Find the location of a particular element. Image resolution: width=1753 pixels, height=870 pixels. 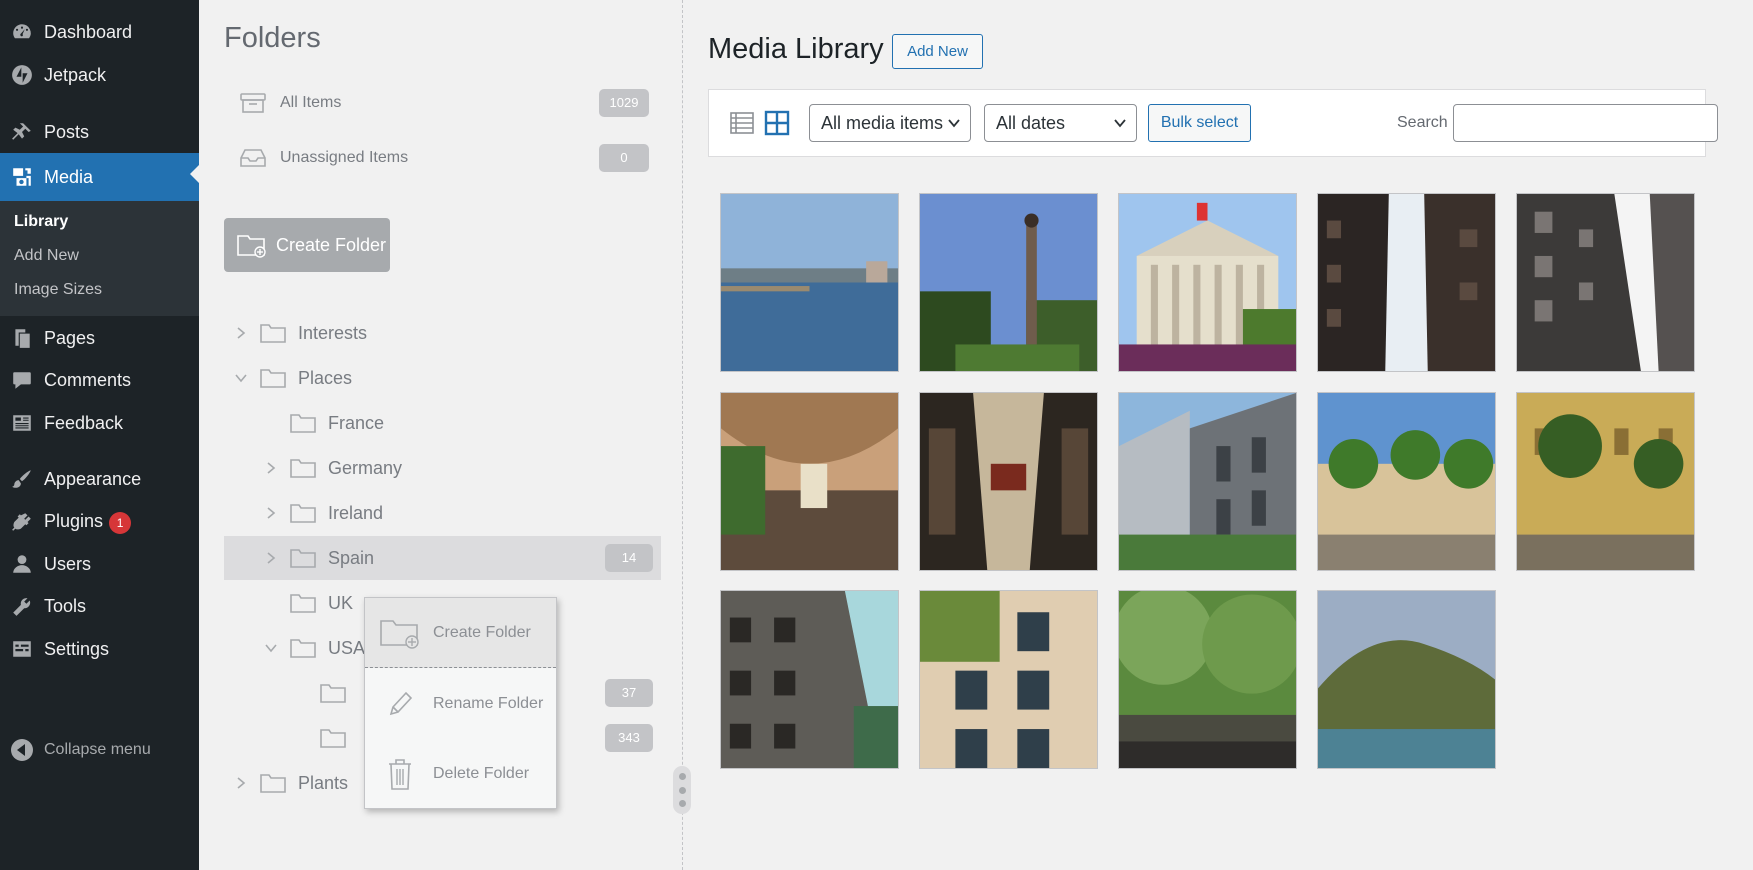

context-rename-folder: Rename Folder is located at coordinates (460, 704).